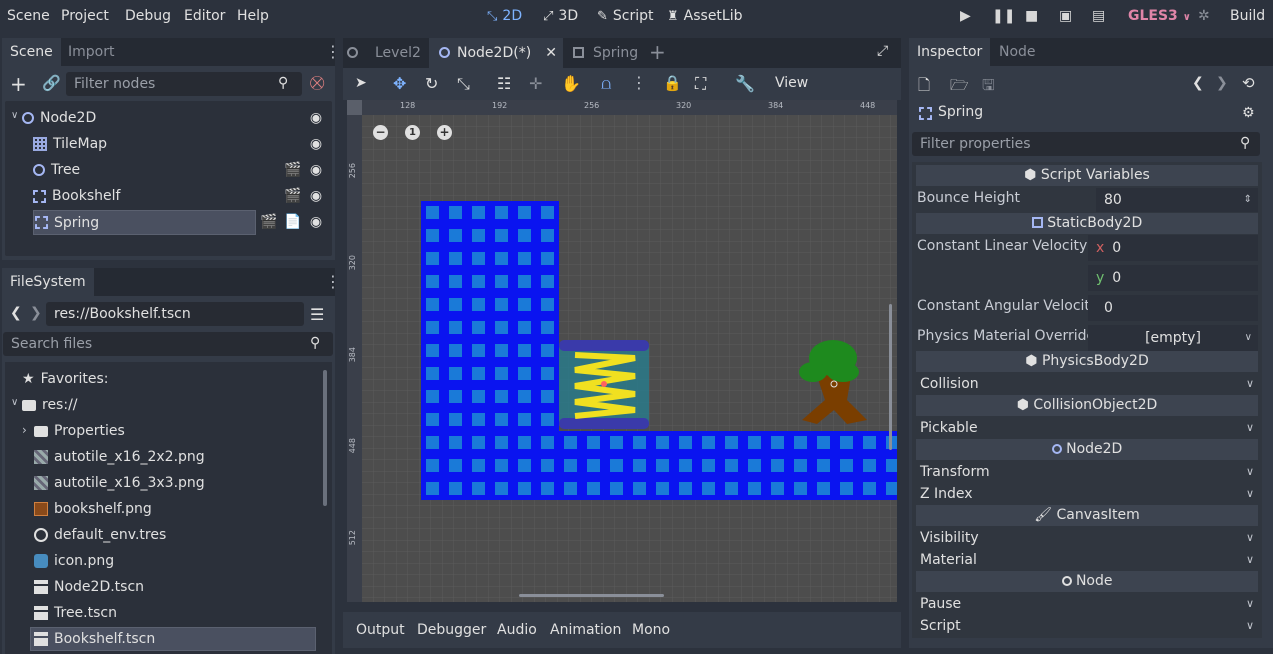 The image size is (1273, 654). Describe the element at coordinates (745, 83) in the screenshot. I see `skeleton-icon: 🔧` at that location.